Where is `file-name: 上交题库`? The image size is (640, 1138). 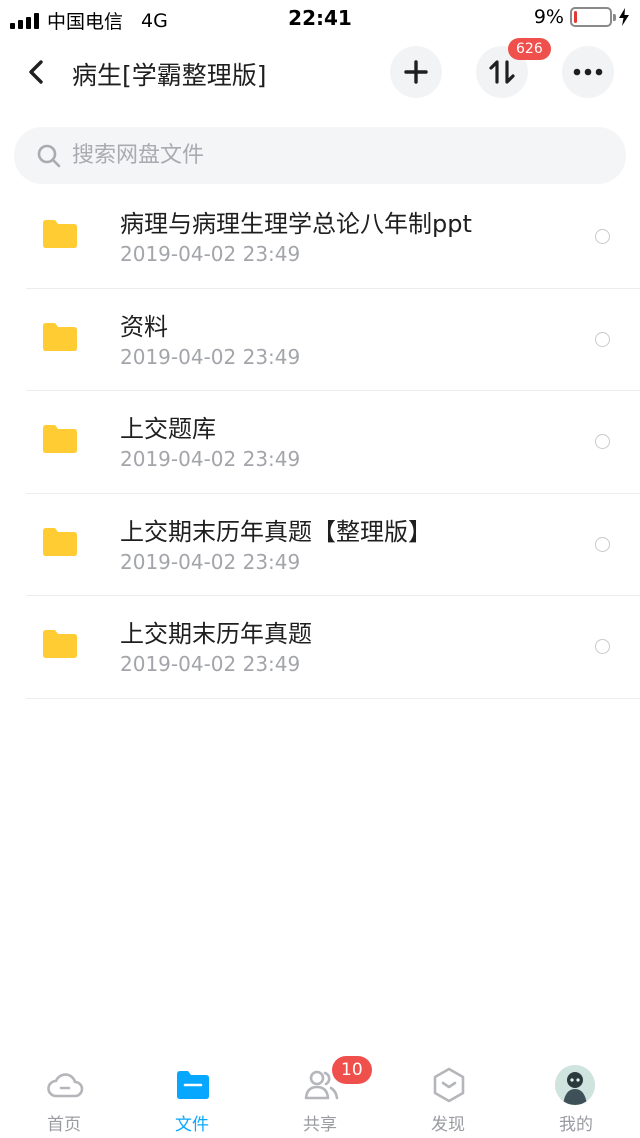 file-name: 上交题库 is located at coordinates (168, 429).